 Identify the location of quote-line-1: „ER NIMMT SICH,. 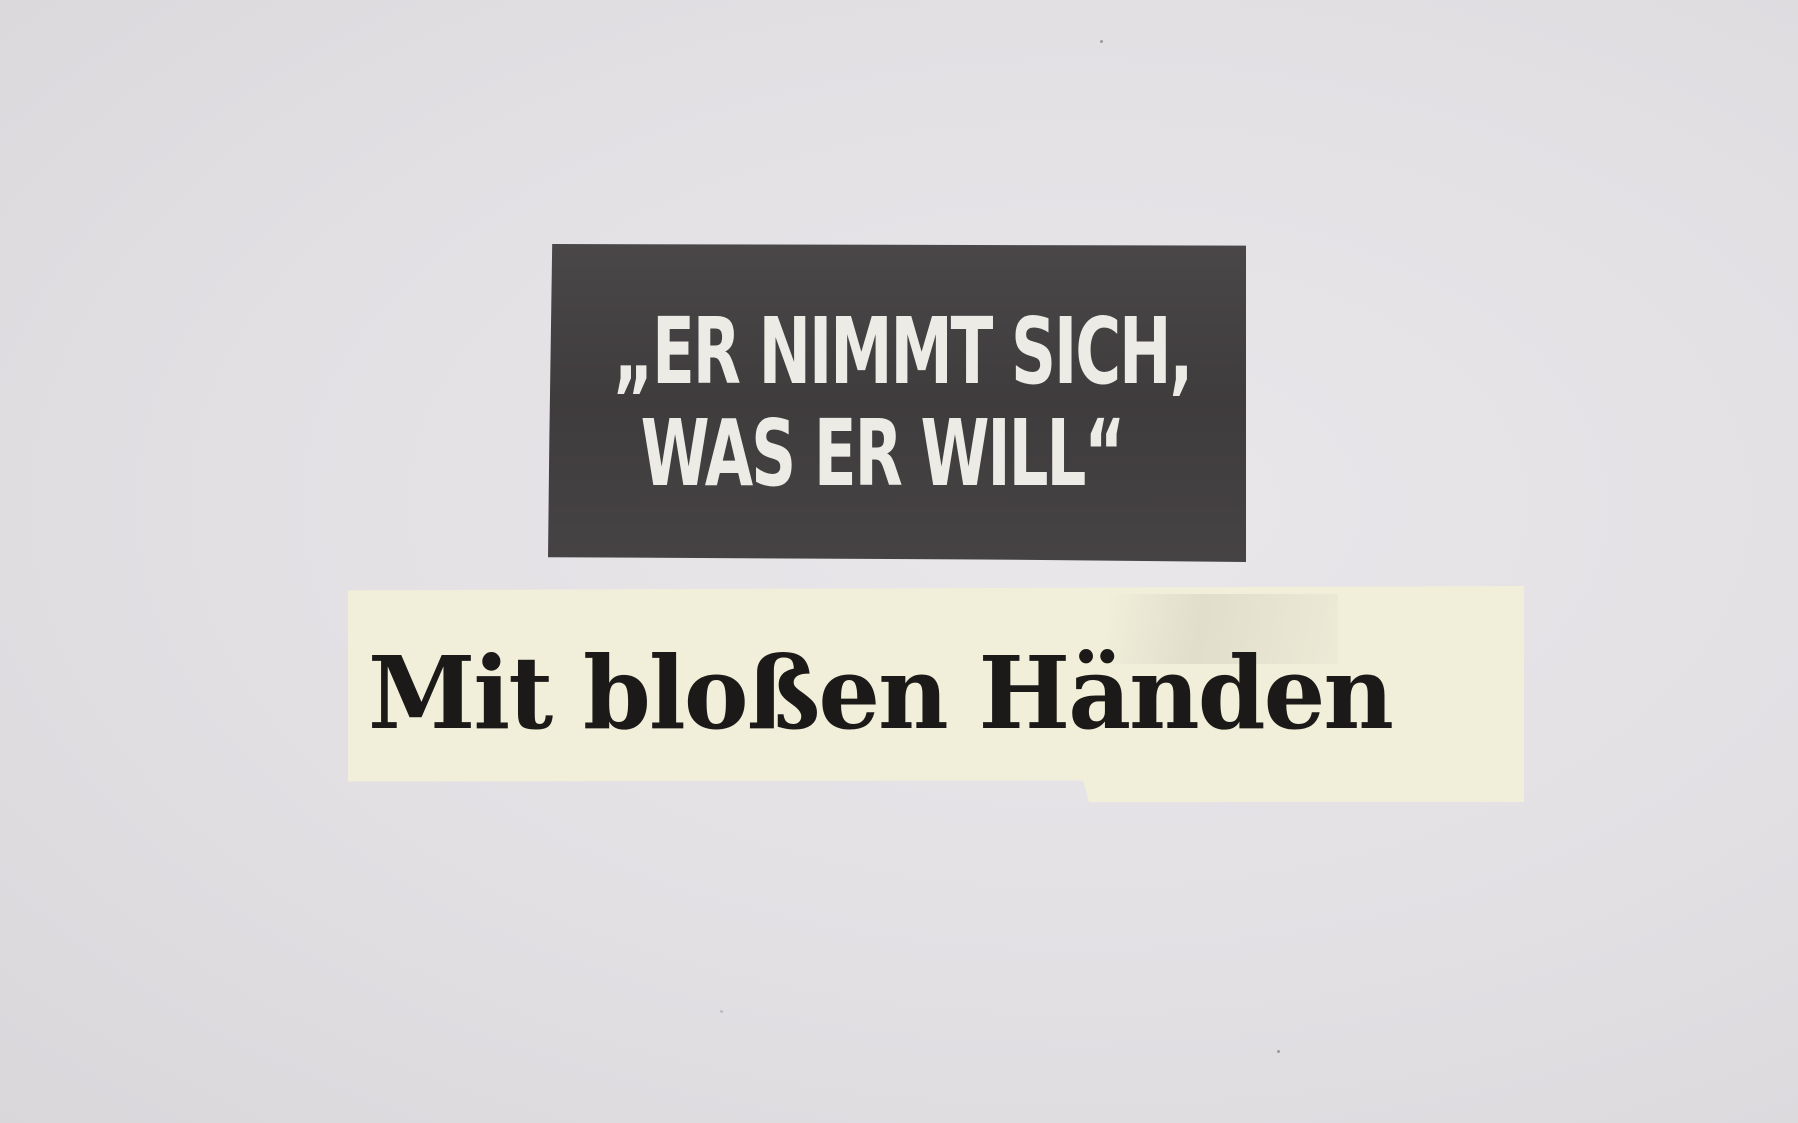
(902, 351).